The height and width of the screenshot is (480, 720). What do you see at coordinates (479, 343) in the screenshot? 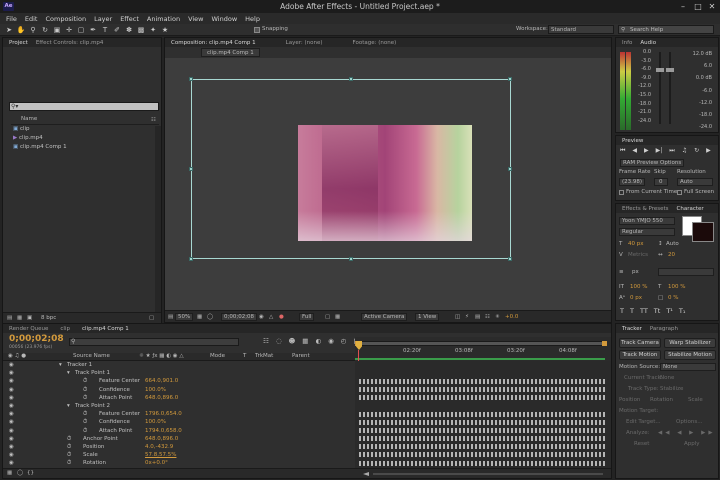
I see `time-navigator` at bounding box center [479, 343].